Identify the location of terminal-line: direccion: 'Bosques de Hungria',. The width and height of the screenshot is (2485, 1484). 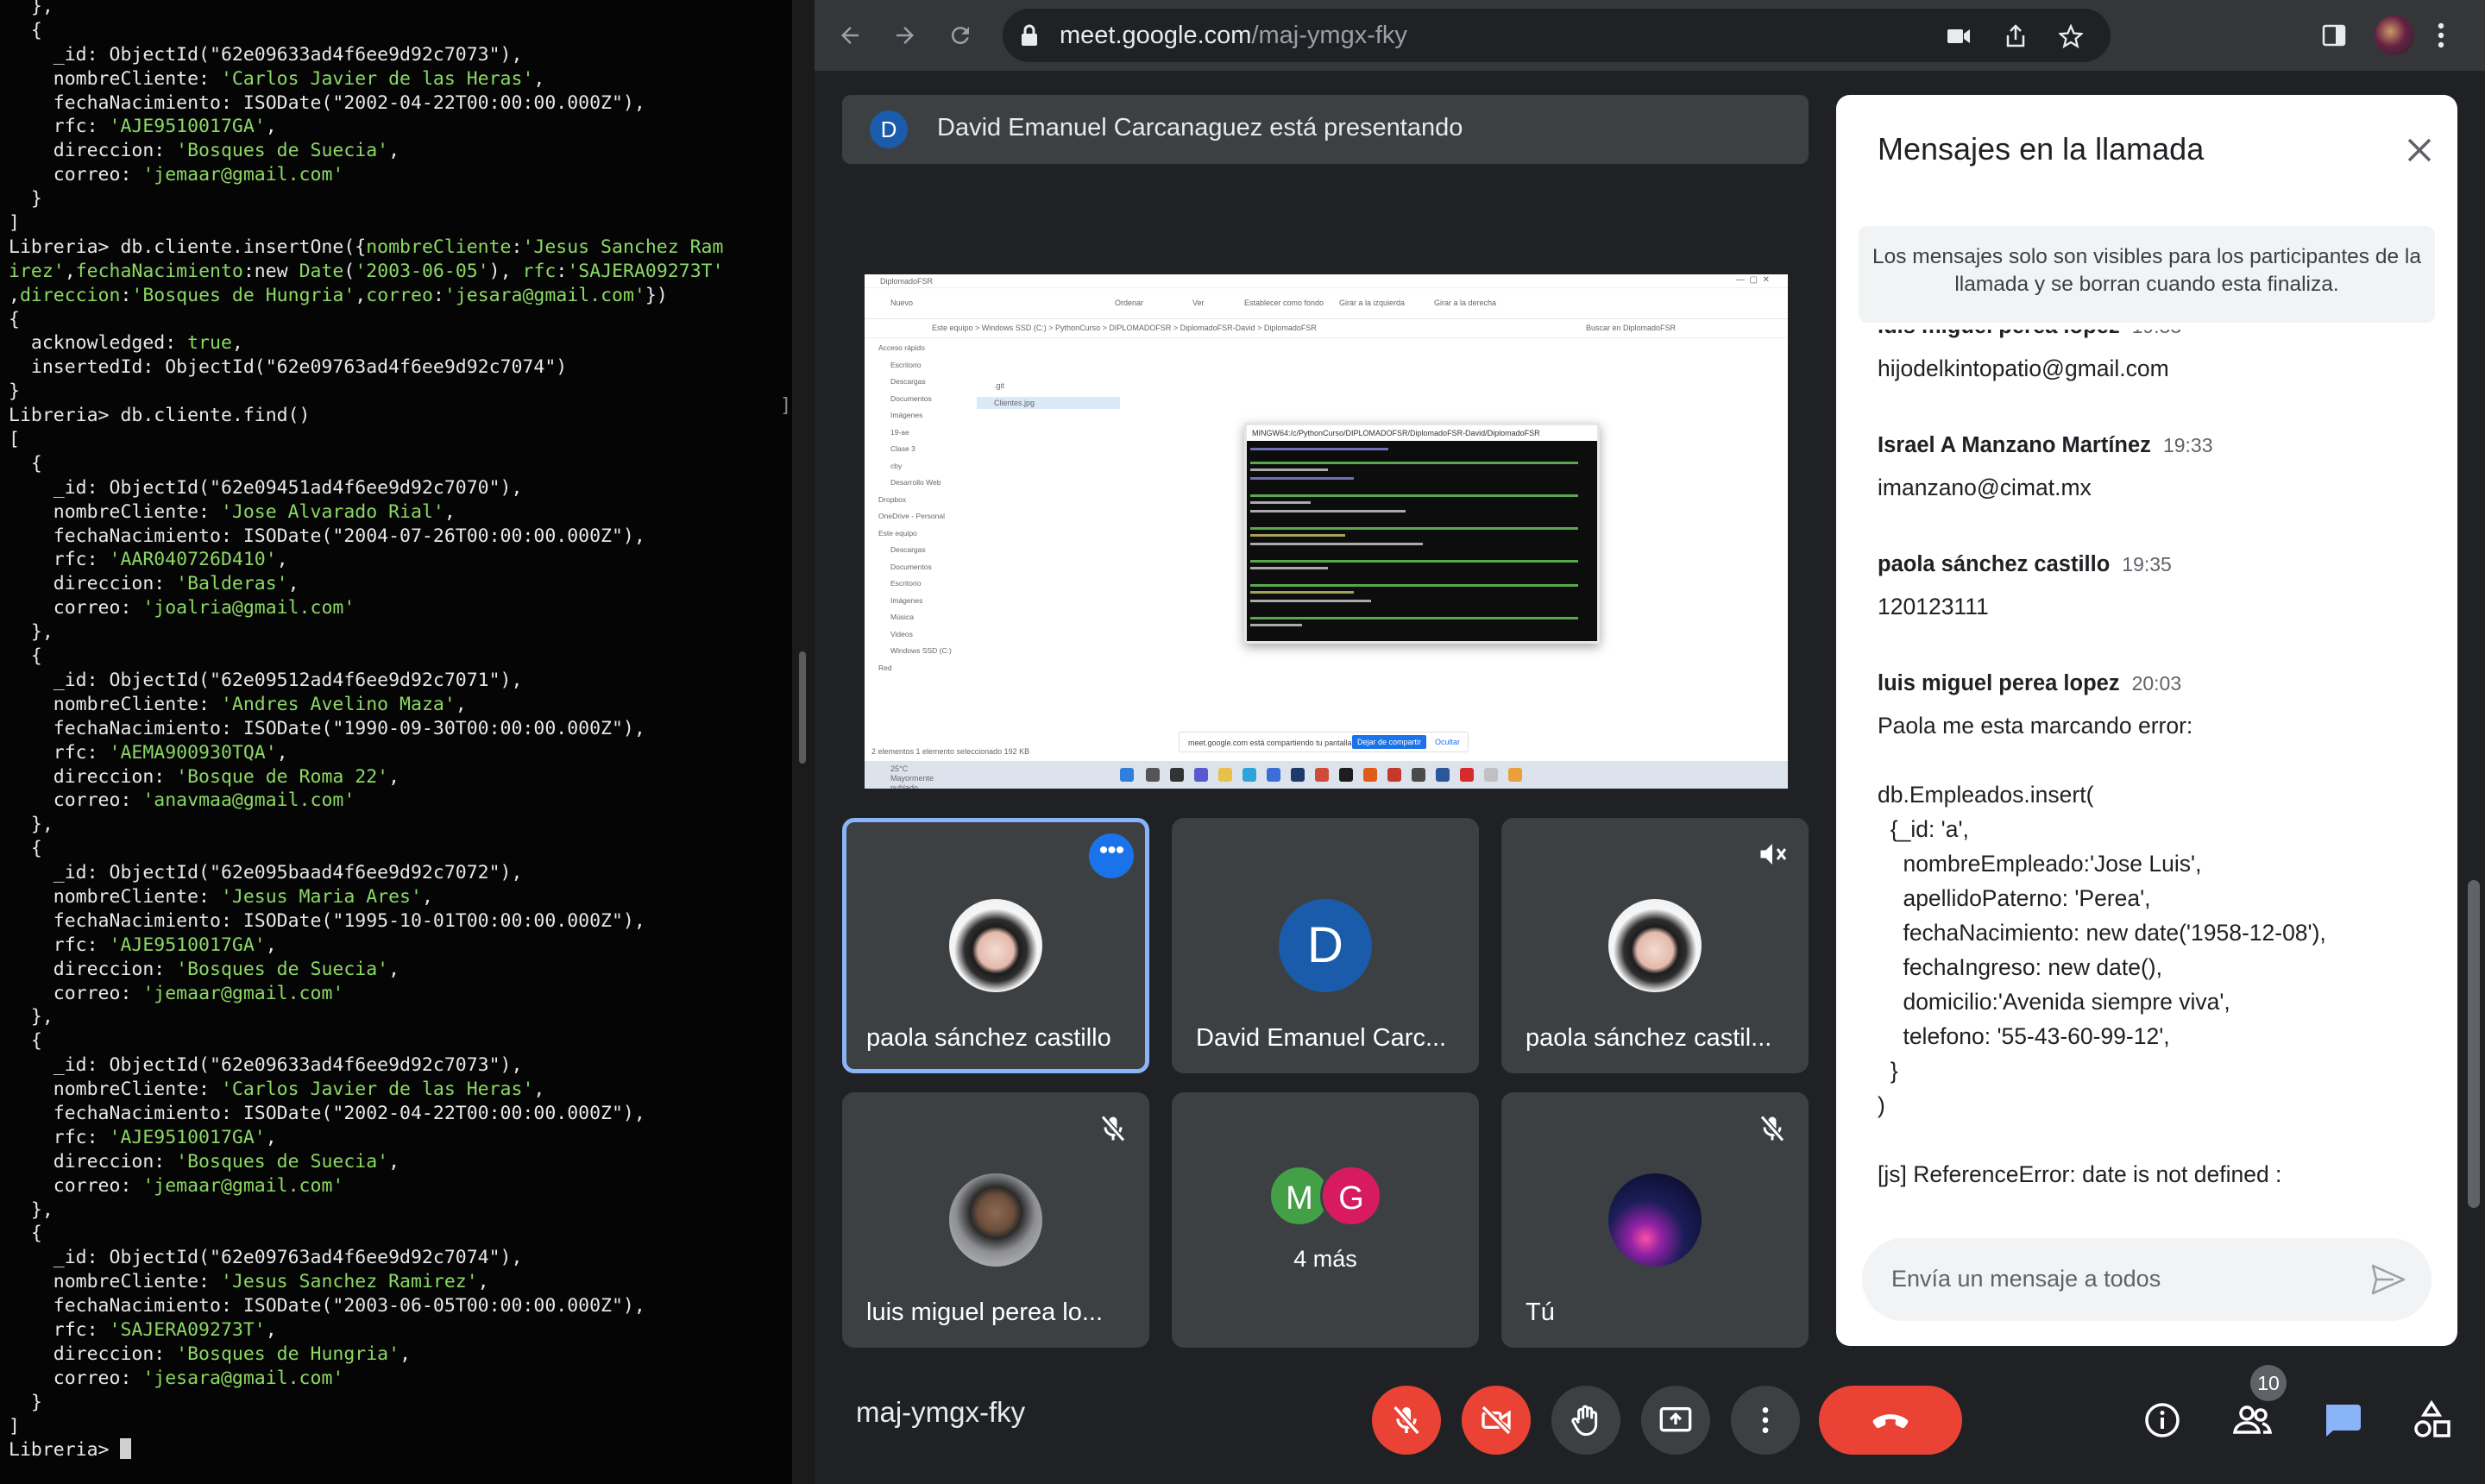
(397, 1355).